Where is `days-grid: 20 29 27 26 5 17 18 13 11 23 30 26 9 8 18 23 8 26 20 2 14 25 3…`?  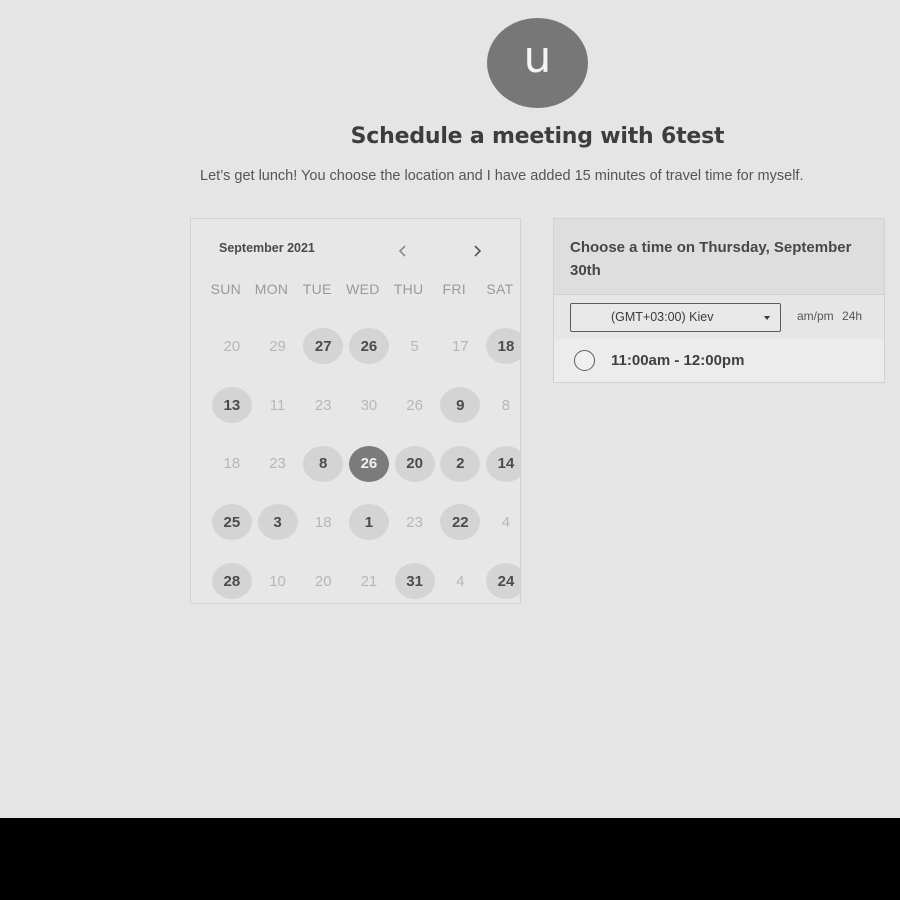 days-grid: 20 29 27 26 5 17 18 13 11 23 30 26 9 8 18 23 8 26 20 2 14 25 3… is located at coordinates (364, 460).